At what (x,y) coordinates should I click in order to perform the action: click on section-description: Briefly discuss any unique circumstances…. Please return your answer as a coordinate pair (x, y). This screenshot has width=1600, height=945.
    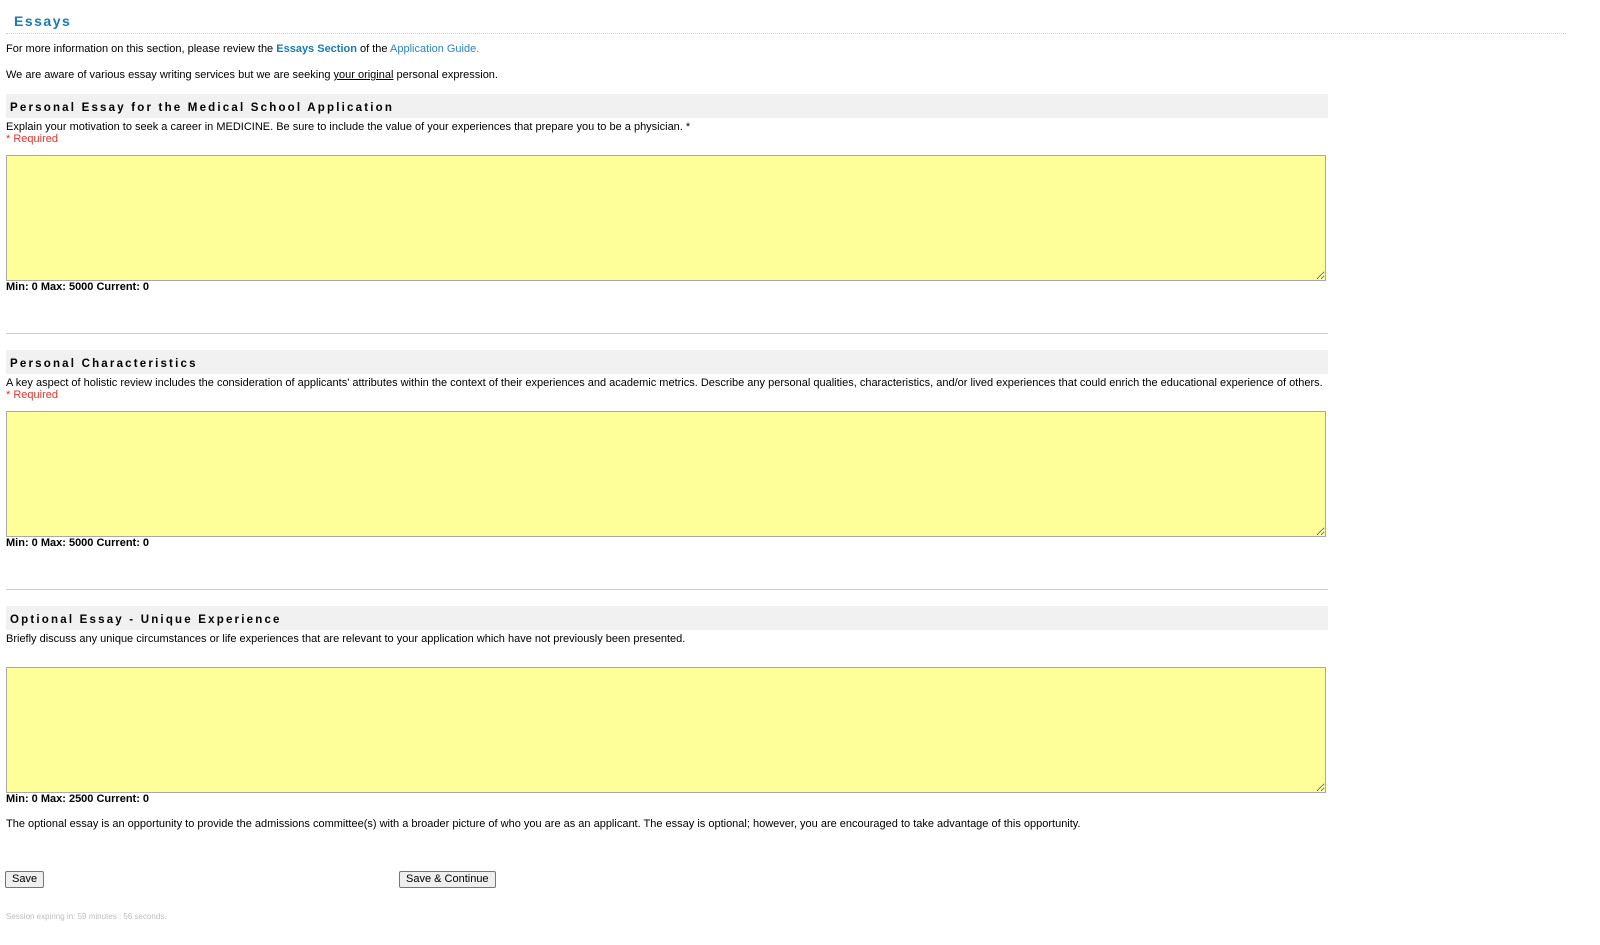
    Looking at the image, I should click on (346, 639).